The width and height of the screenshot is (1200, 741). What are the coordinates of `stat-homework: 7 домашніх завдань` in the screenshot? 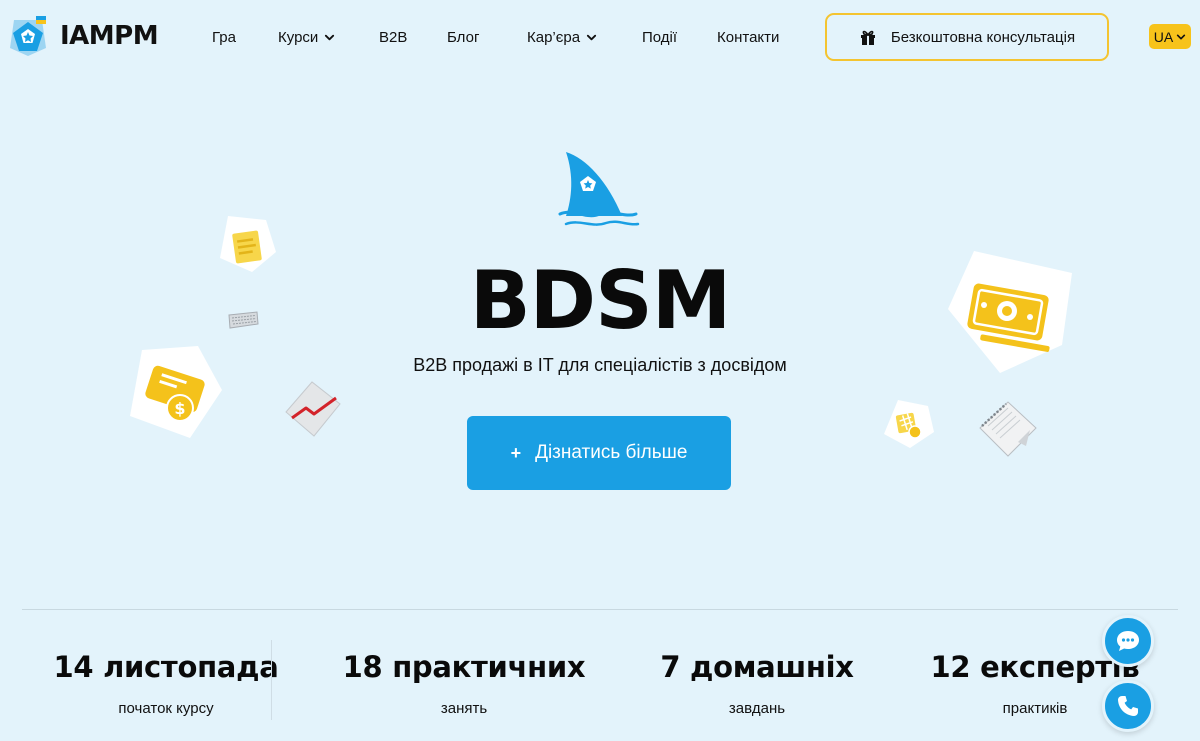 It's located at (757, 683).